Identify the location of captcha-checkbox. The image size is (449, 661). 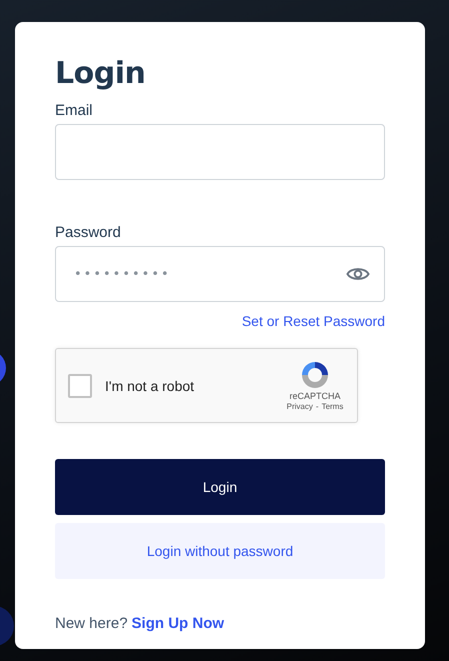
(80, 386).